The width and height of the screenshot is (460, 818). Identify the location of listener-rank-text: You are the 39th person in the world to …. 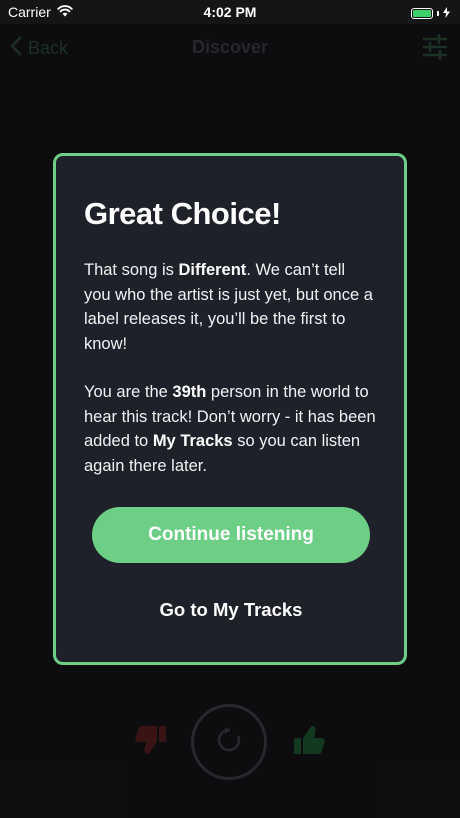
(230, 429).